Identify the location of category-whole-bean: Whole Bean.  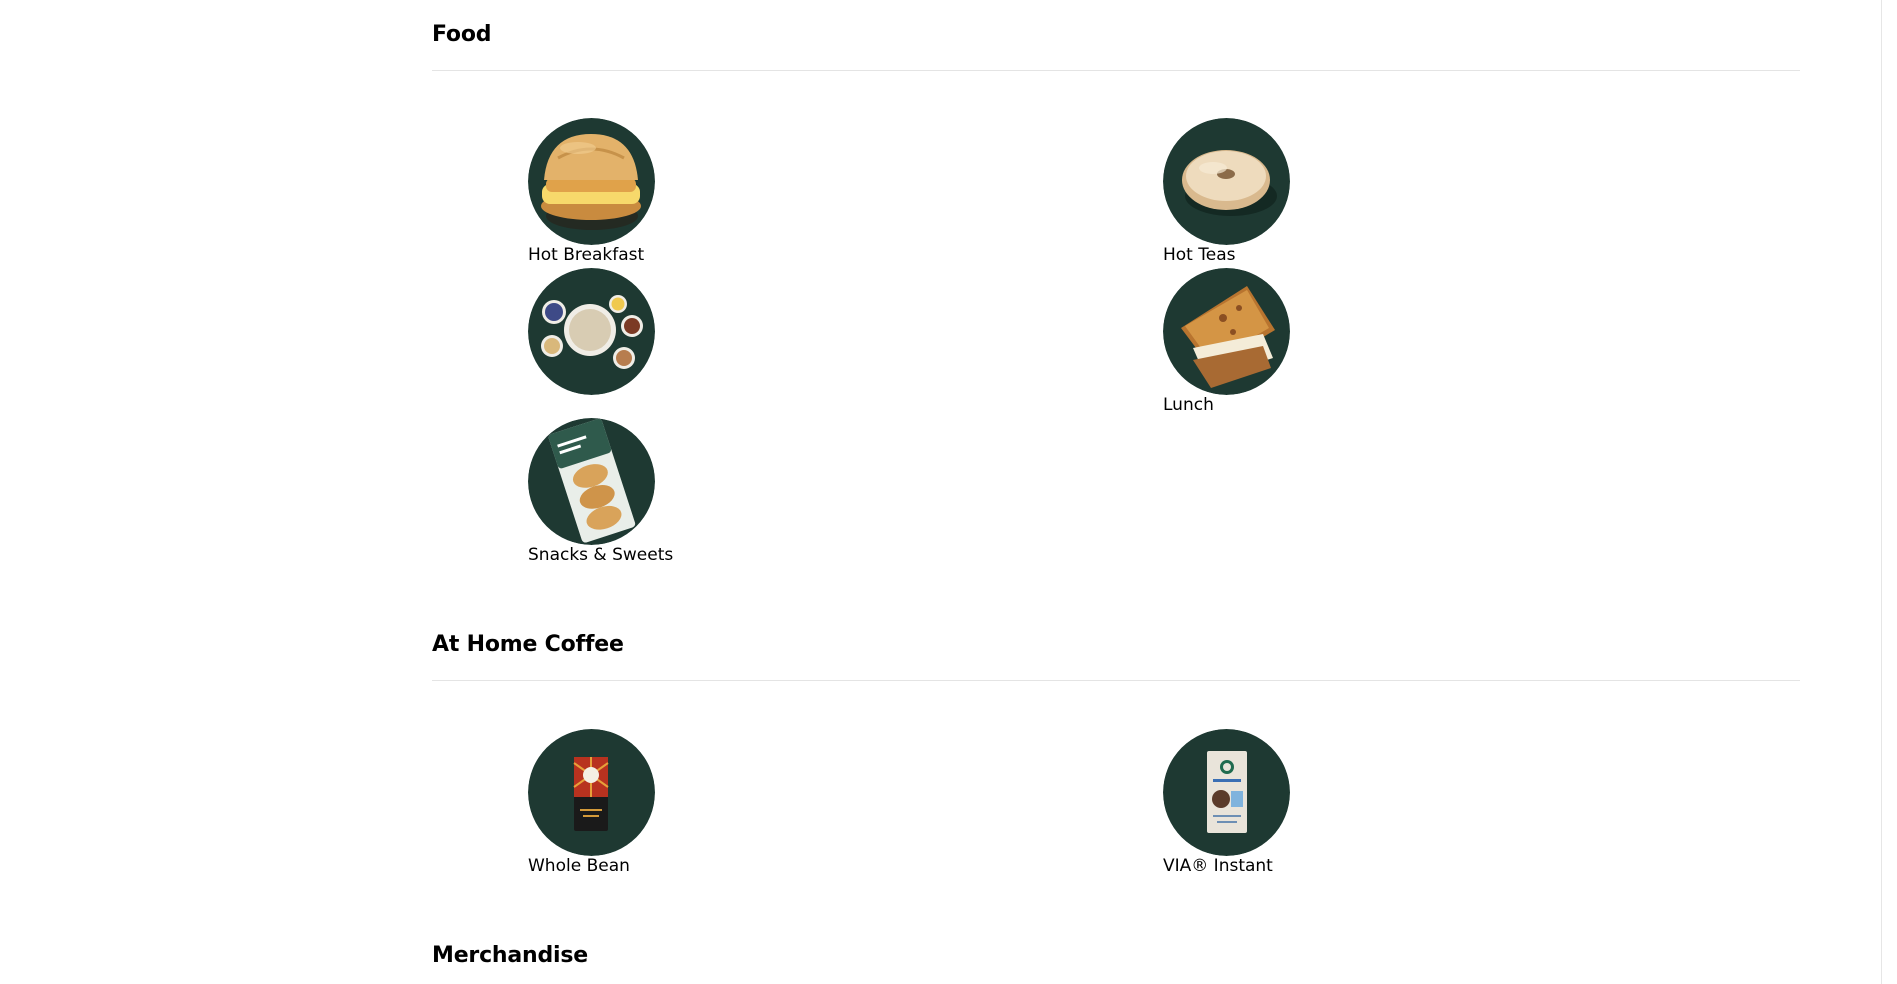
(678, 804).